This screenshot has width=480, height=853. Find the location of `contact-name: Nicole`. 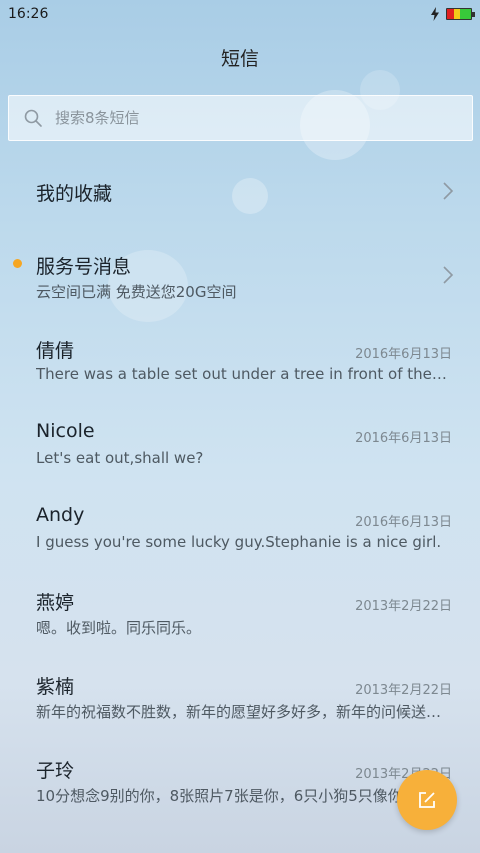

contact-name: Nicole is located at coordinates (65, 431).